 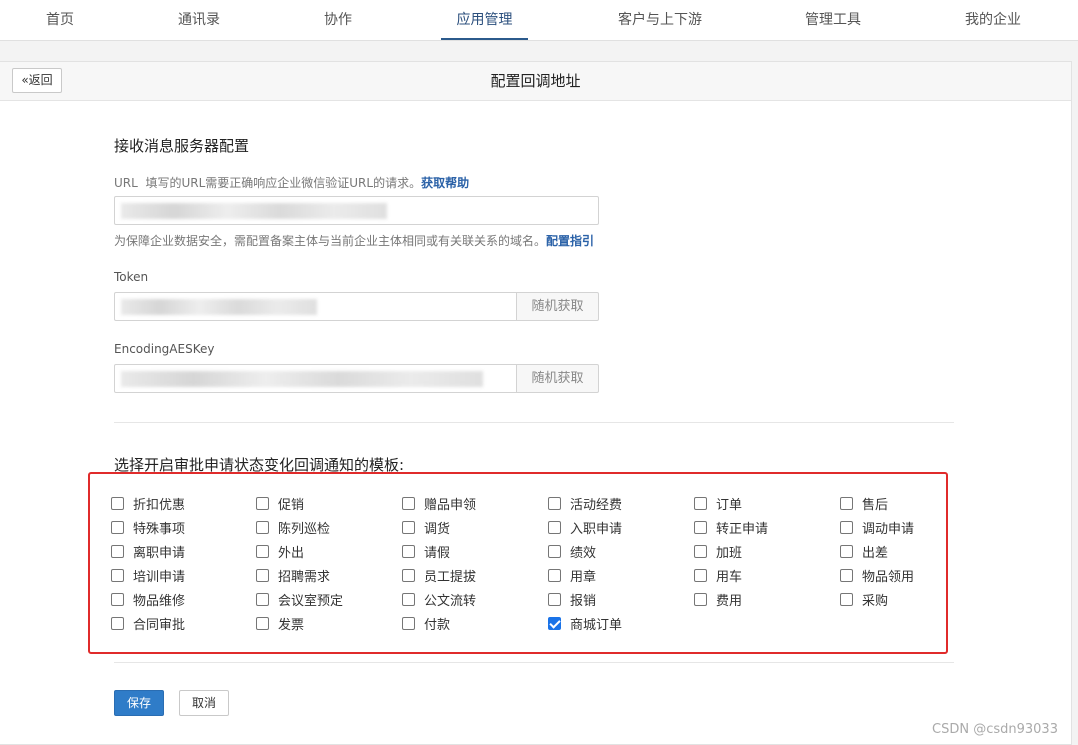 What do you see at coordinates (283, 183) in the screenshot?
I see `url-hint-text: 填写的URL需要正确响应企业微信验证URL的请求。` at bounding box center [283, 183].